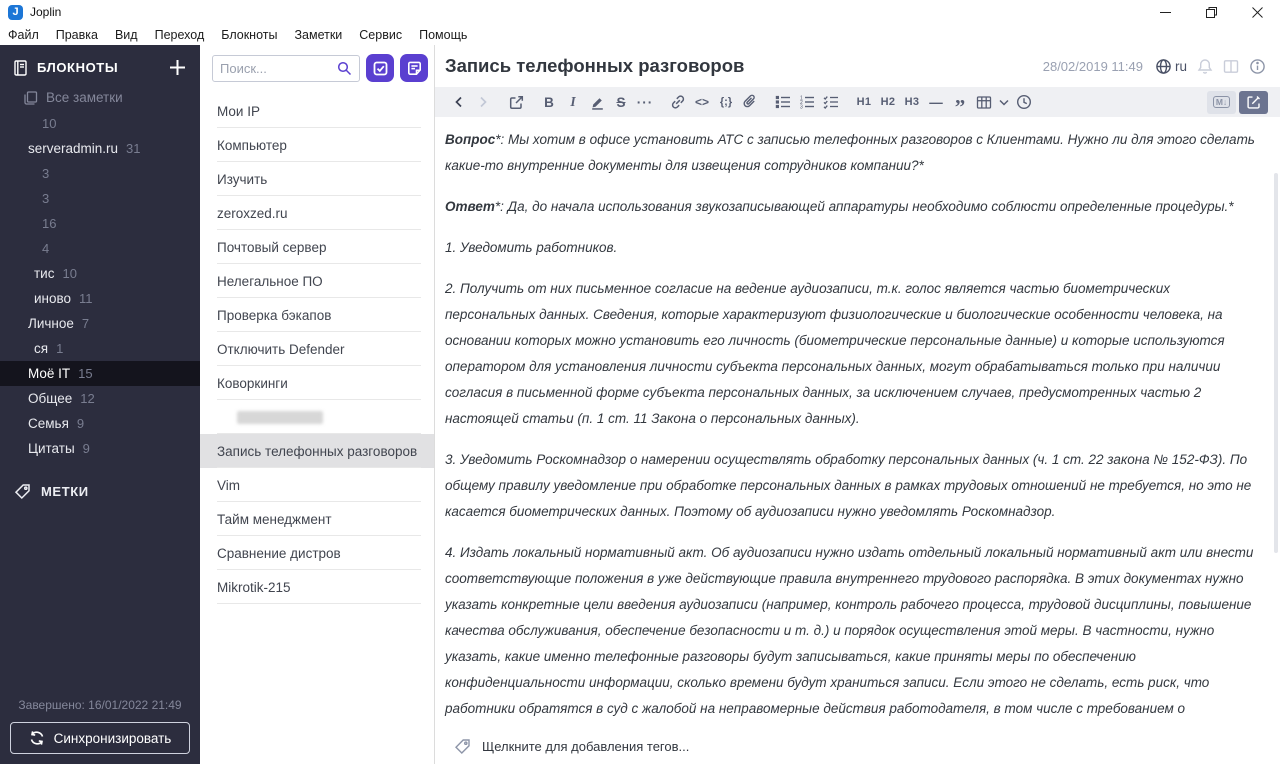 This screenshot has height=764, width=1280. I want to click on note-title: Запись телефонных разговоров, so click(739, 66).